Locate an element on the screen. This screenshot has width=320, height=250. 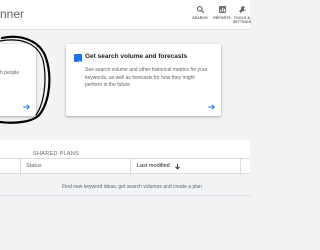
column-header-last-modified: Last modified is located at coordinates (153, 166).